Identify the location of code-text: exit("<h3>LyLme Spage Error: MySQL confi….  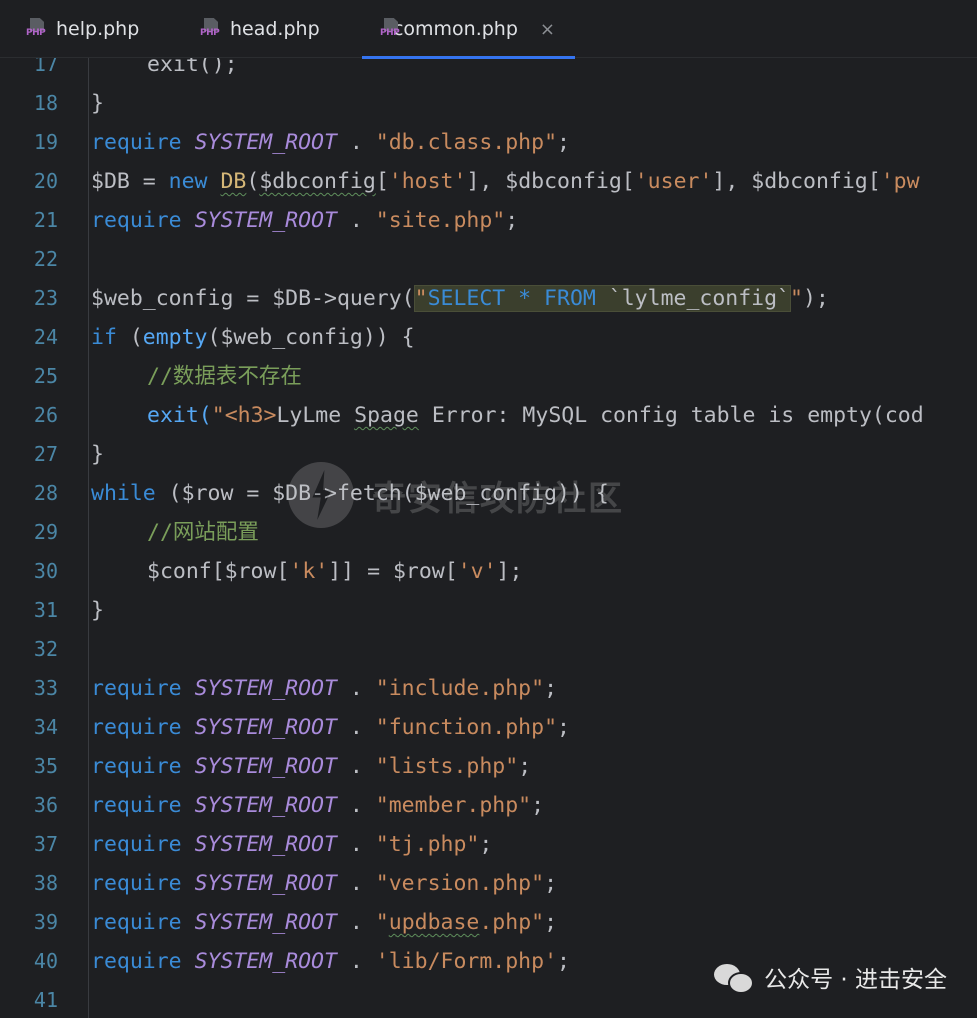
(535, 415).